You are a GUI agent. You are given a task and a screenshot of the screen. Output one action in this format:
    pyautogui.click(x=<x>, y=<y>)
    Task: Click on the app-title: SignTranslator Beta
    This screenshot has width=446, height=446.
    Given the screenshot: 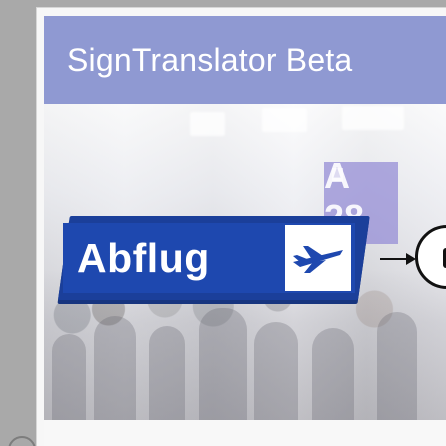 What is the action you would take?
    pyautogui.click(x=210, y=59)
    